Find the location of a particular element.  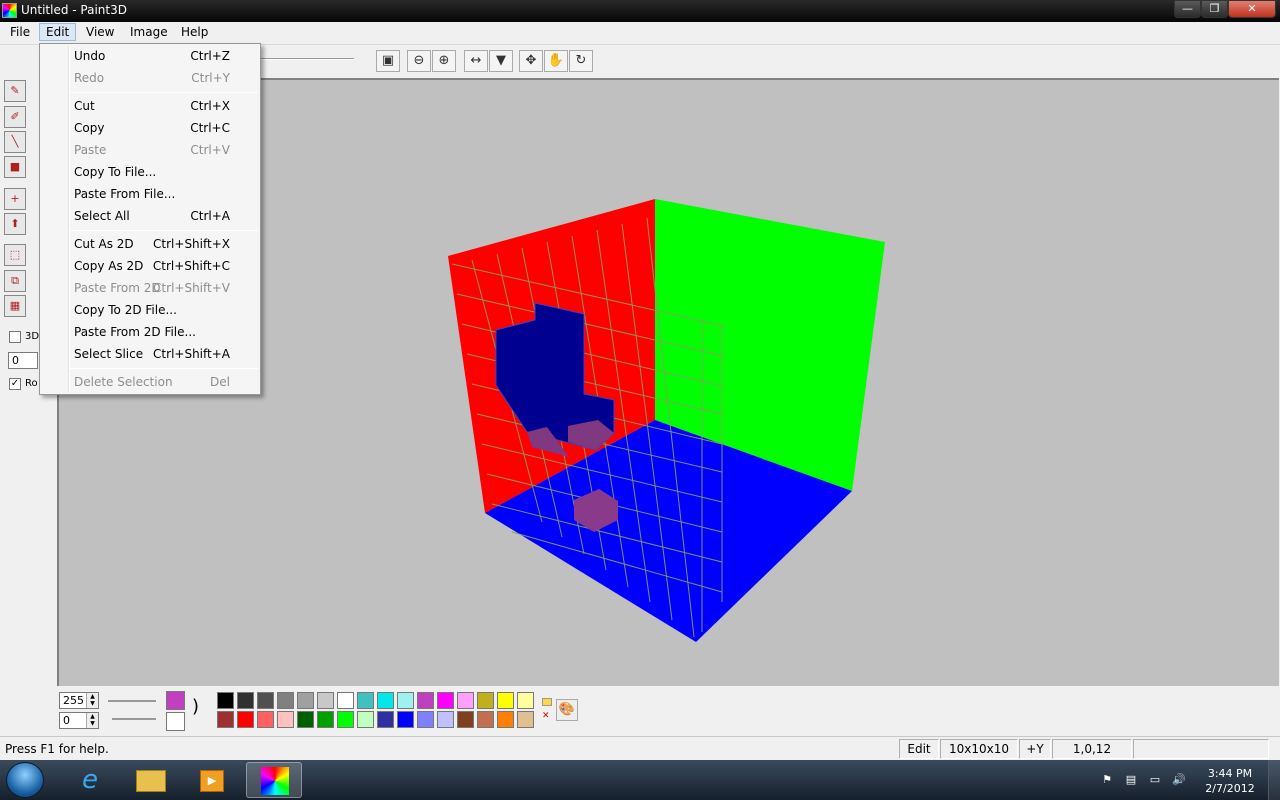

pencil-icon: ✎ is located at coordinates (15, 91).